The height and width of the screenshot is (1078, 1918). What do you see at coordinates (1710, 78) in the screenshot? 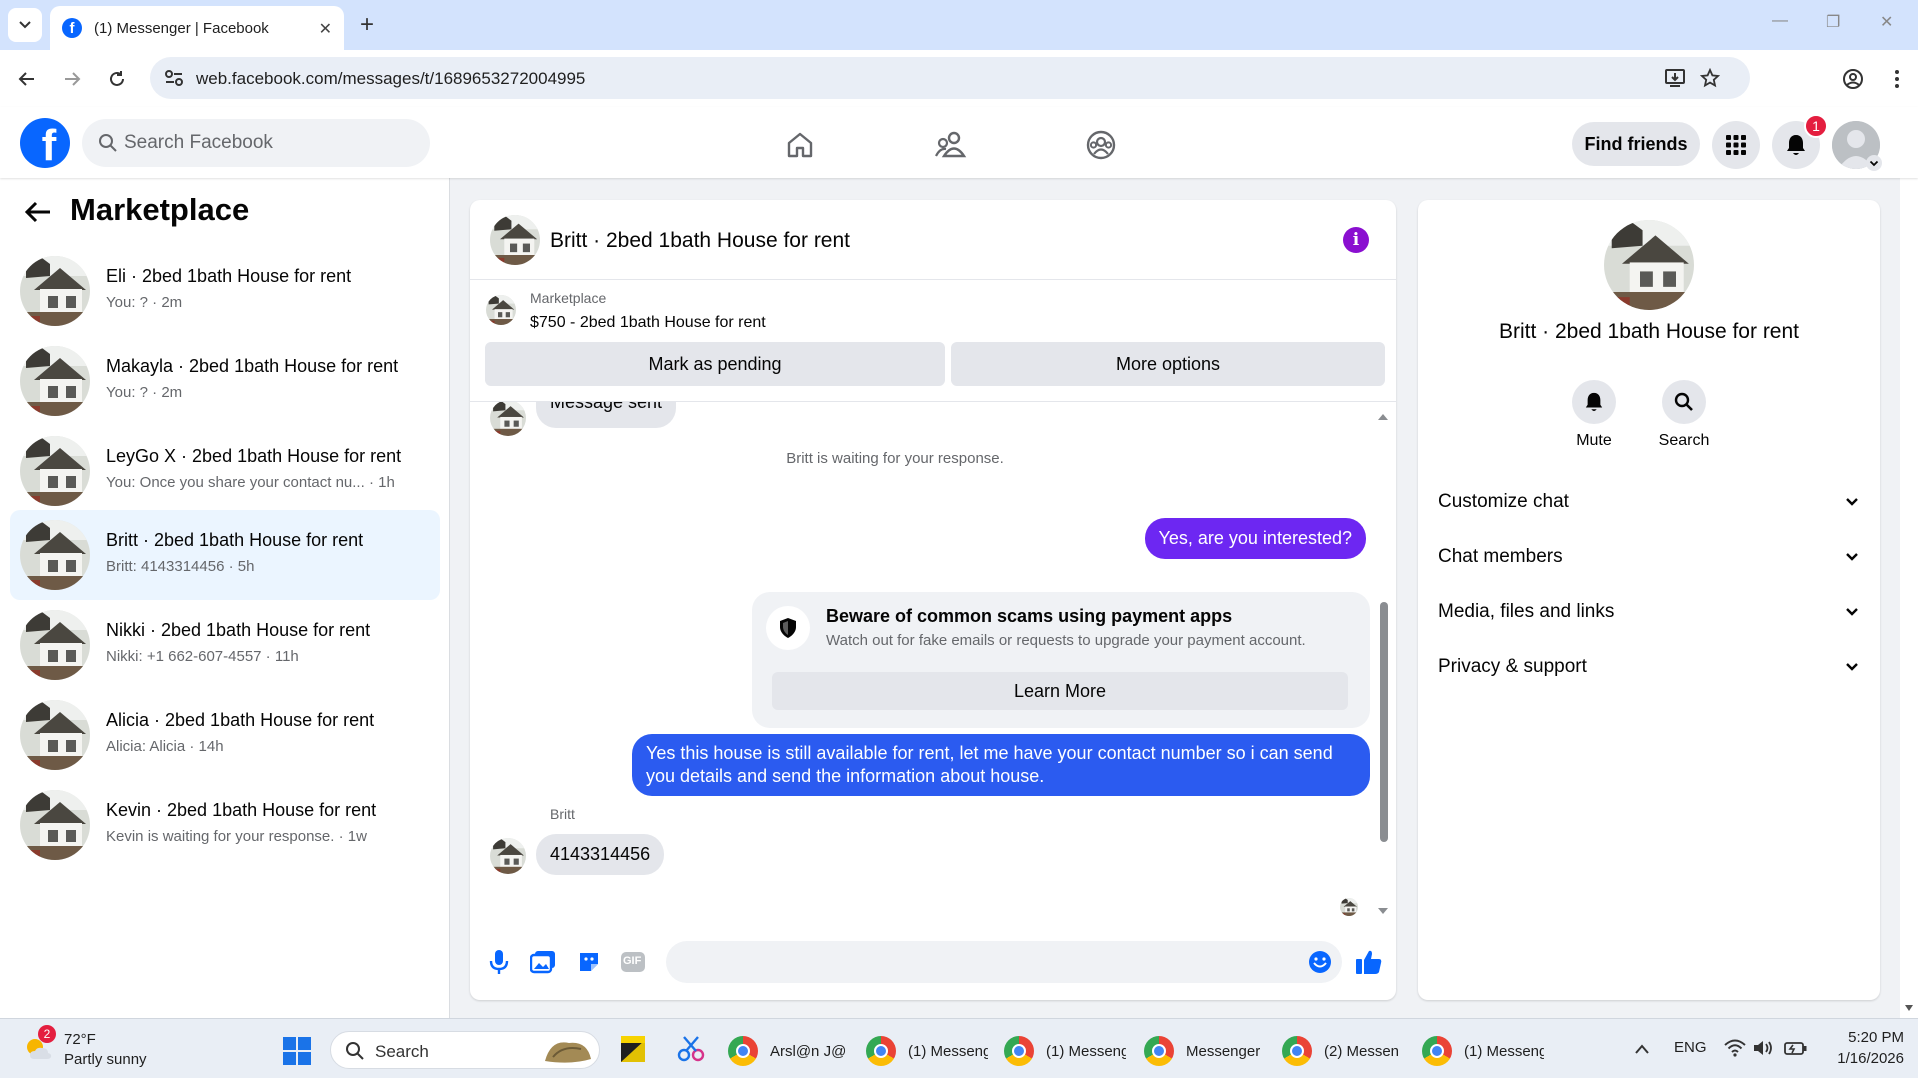
I see `bookmark-star-icon` at bounding box center [1710, 78].